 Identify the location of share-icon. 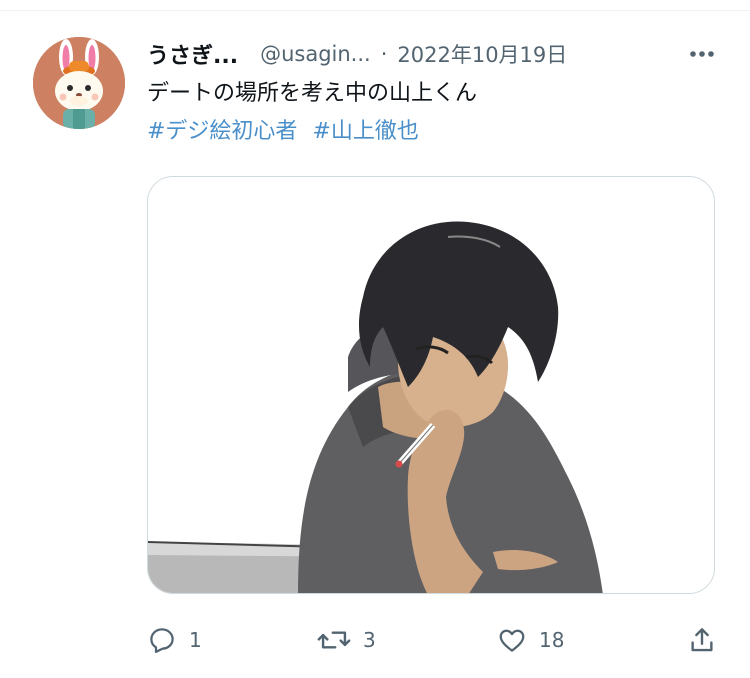
(702, 640).